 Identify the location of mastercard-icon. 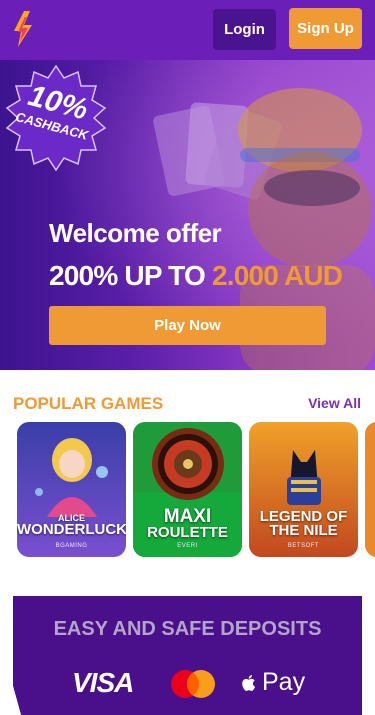
(193, 684).